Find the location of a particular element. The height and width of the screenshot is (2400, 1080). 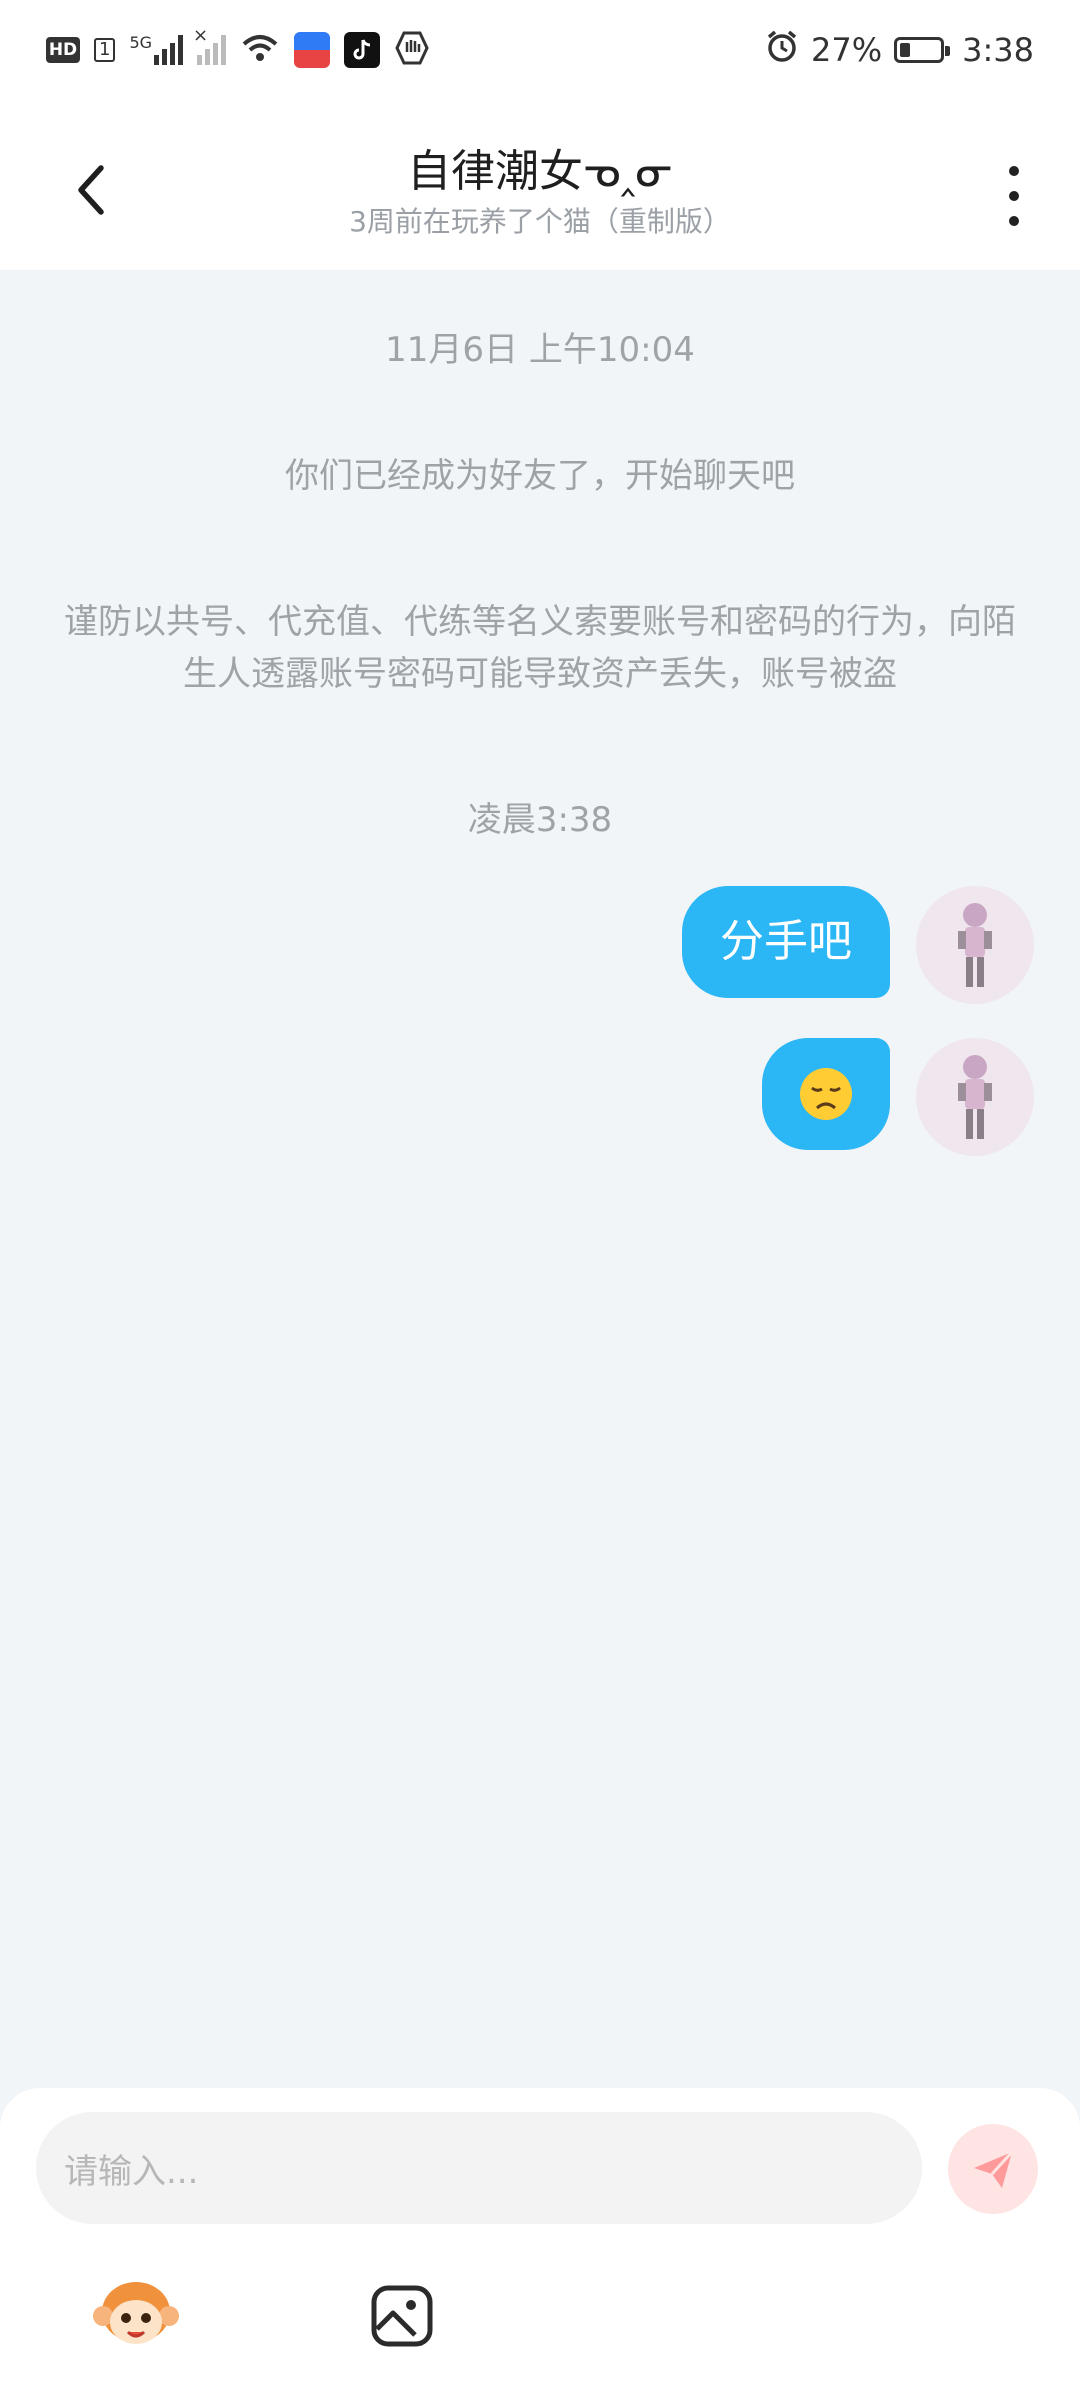

title-block: 自律潮女ᓀ‸ᓂ 3周前在玩养了个猫（重制版） is located at coordinates (540, 192).